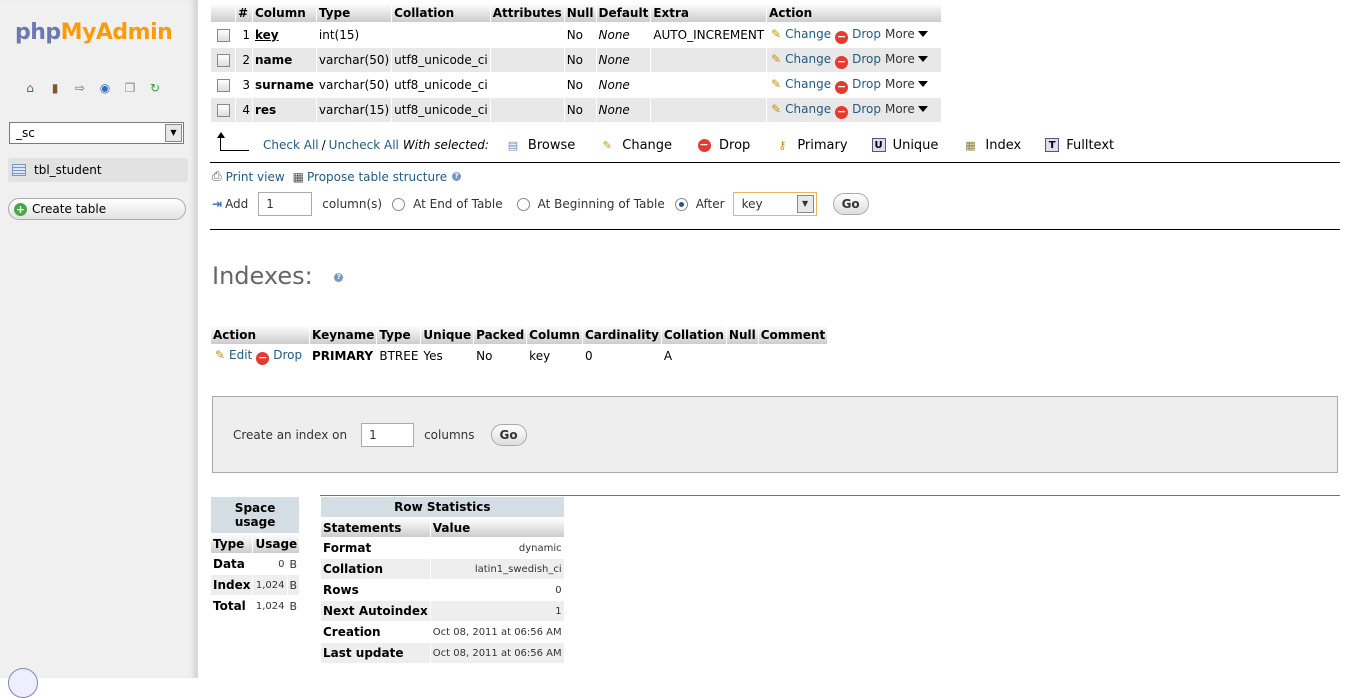 The width and height of the screenshot is (1346, 698). Describe the element at coordinates (240, 355) in the screenshot. I see `edit-index-link: Edit` at that location.